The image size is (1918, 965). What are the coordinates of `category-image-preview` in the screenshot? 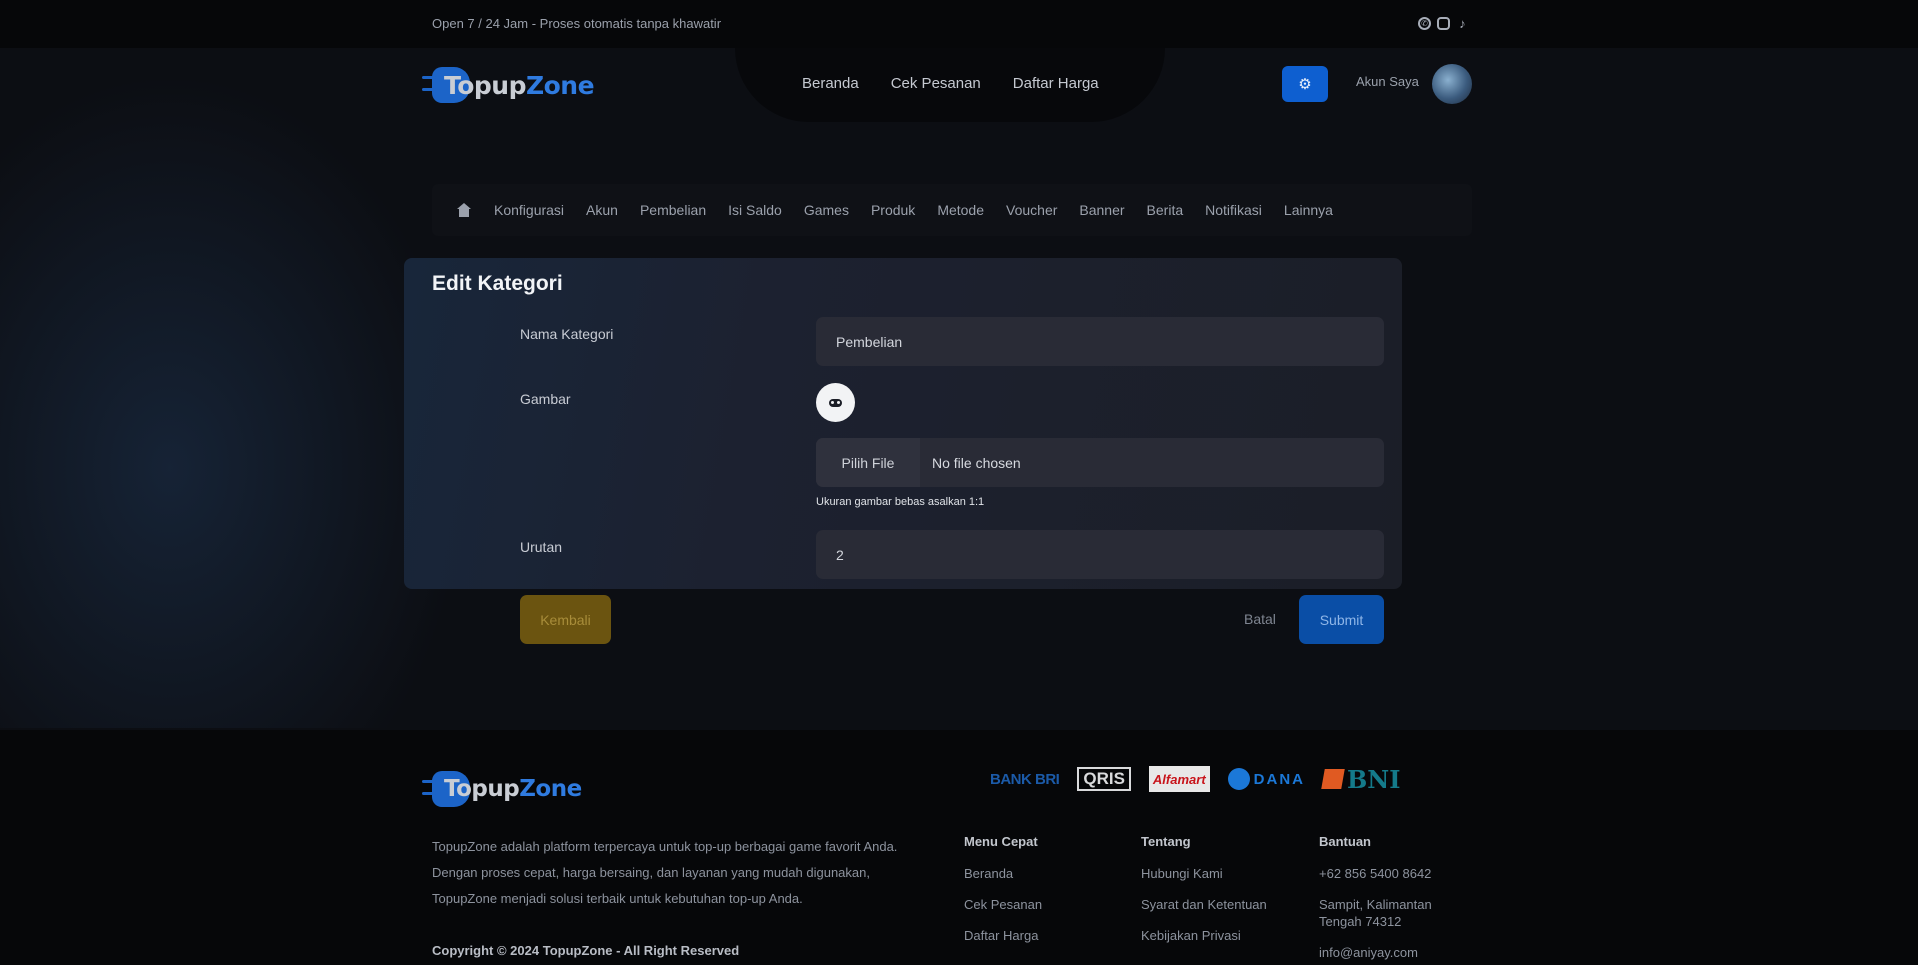 It's located at (835, 402).